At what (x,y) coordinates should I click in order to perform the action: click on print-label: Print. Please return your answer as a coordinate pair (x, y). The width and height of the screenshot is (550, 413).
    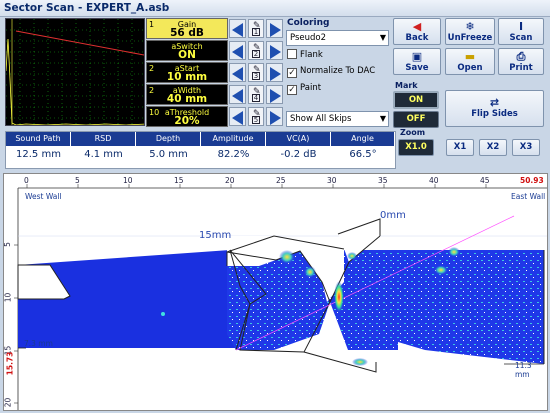
    Looking at the image, I should click on (521, 68).